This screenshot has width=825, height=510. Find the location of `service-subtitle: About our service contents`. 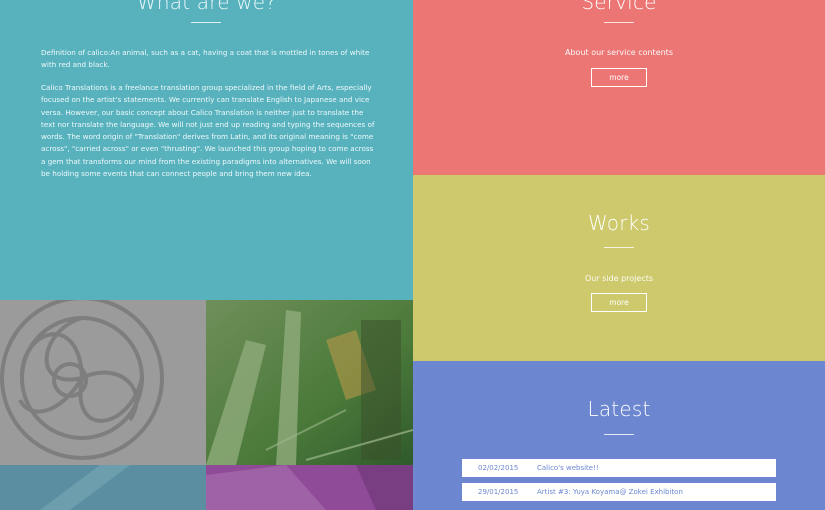

service-subtitle: About our service contents is located at coordinates (619, 52).